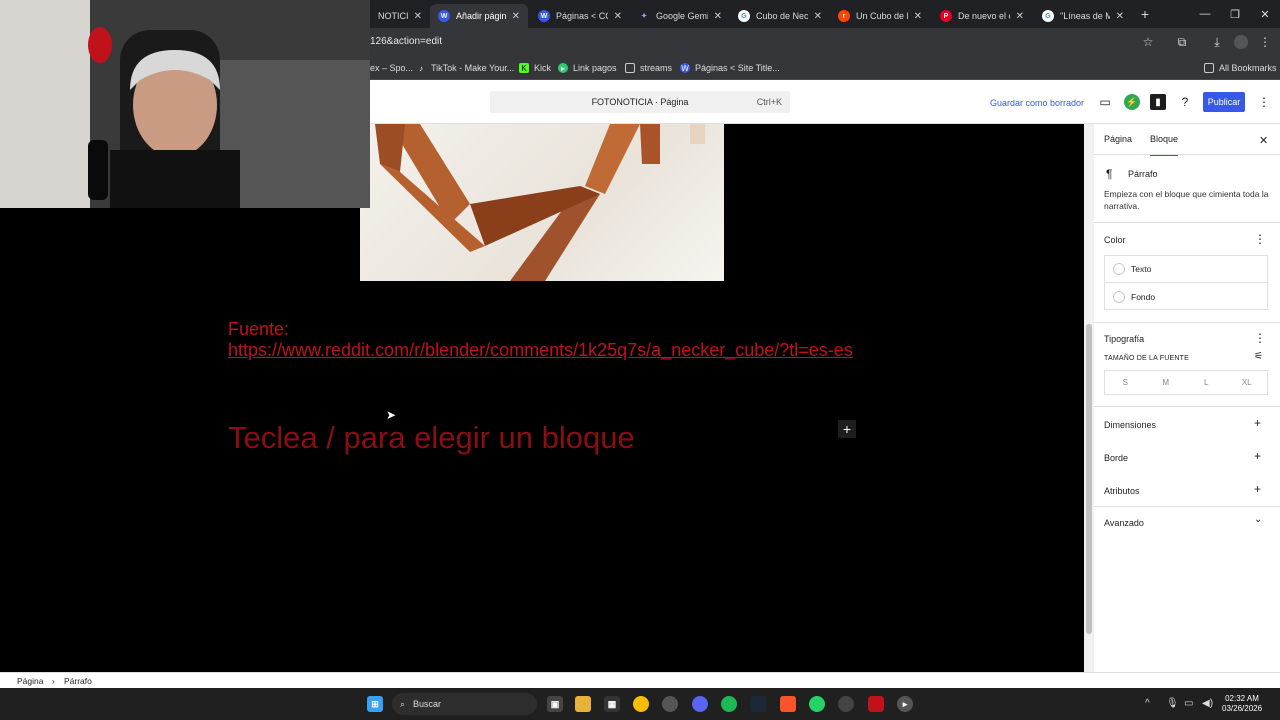 The image size is (1280, 720). Describe the element at coordinates (1187, 222) in the screenshot. I see `divider` at that location.